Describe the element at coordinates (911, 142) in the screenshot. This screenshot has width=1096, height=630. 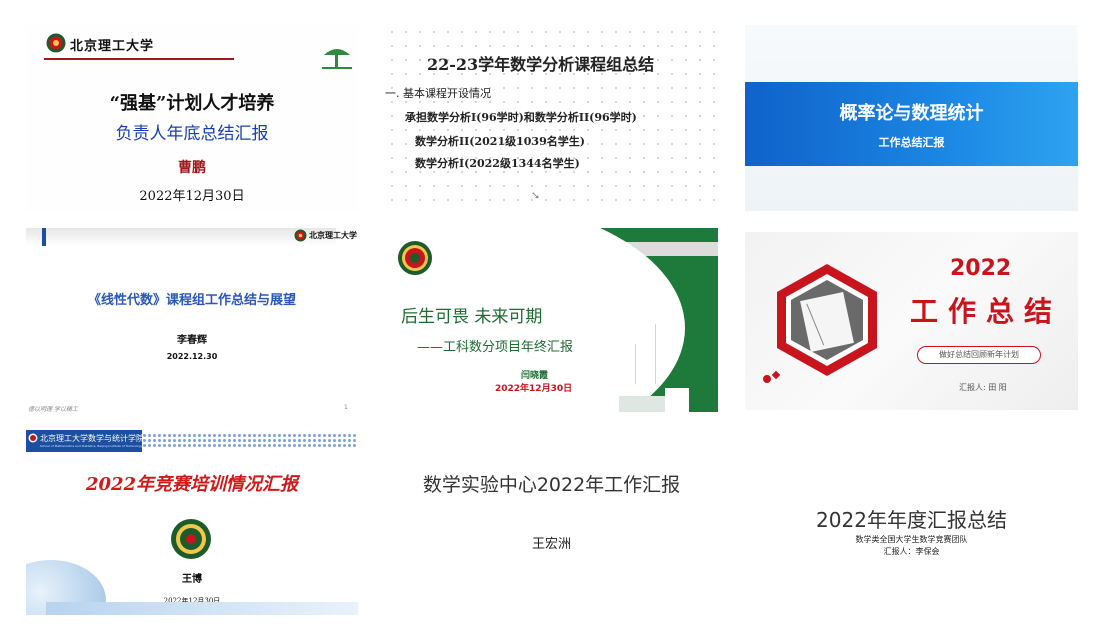
I see `slide-subtitle: 工作总结汇报` at that location.